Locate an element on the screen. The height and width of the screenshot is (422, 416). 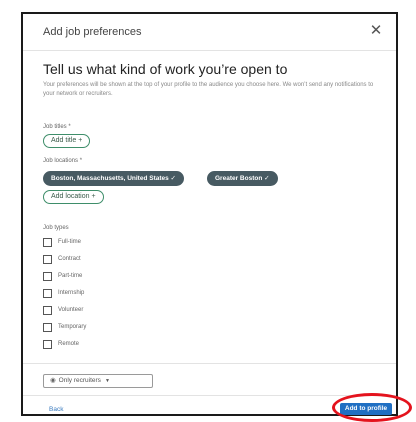
chevron-down-icon: ▼ is located at coordinates (107, 381).